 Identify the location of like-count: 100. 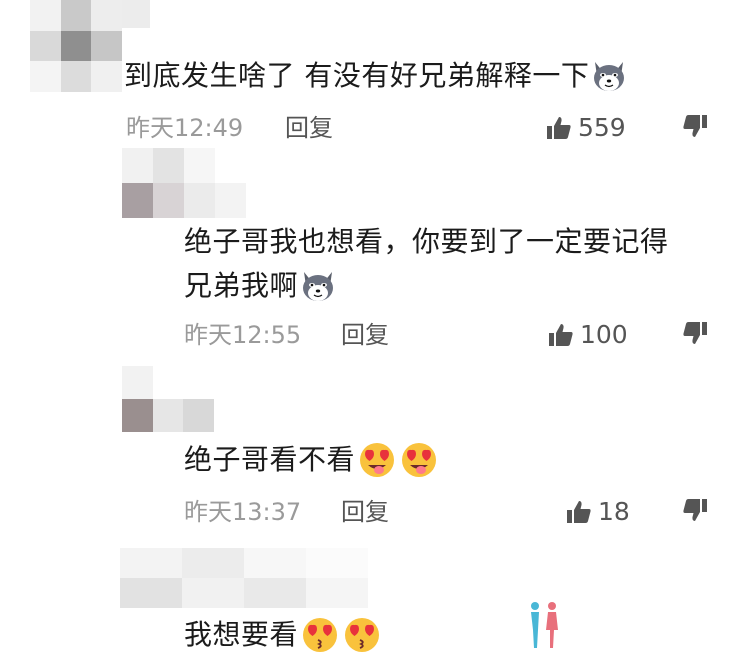
(604, 334).